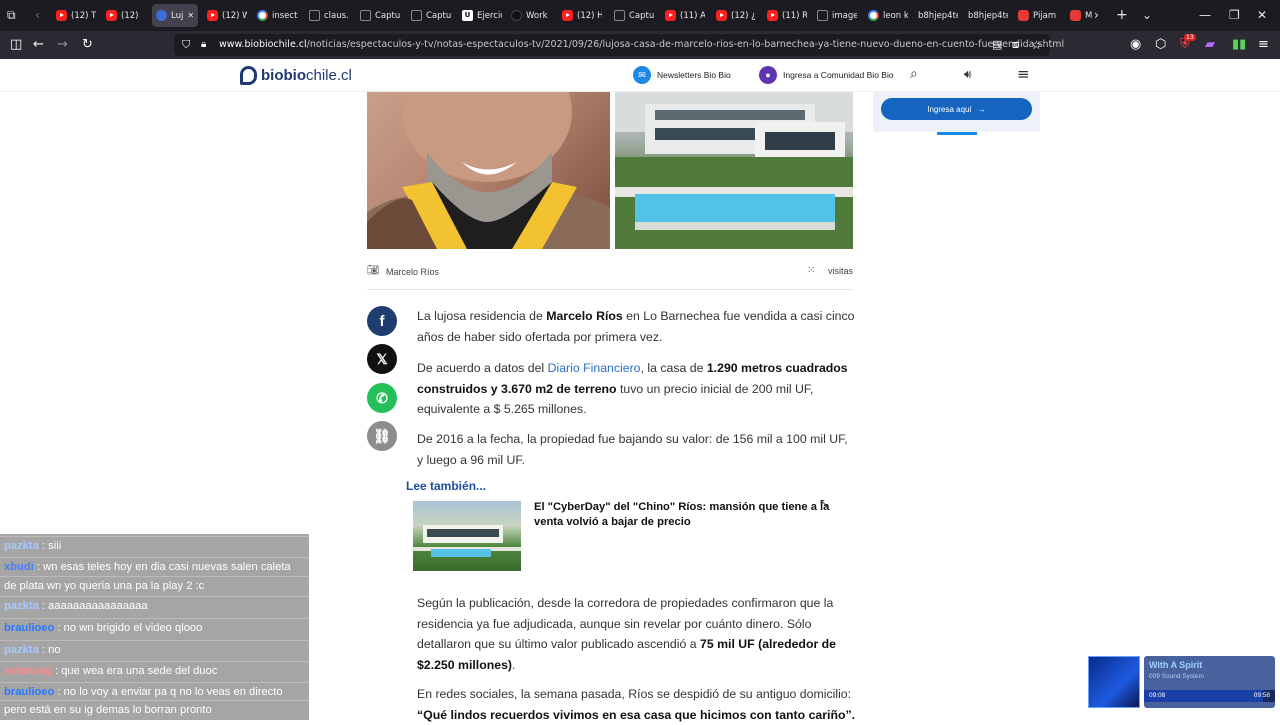  I want to click on chat-text: : siii, so click(50, 546).